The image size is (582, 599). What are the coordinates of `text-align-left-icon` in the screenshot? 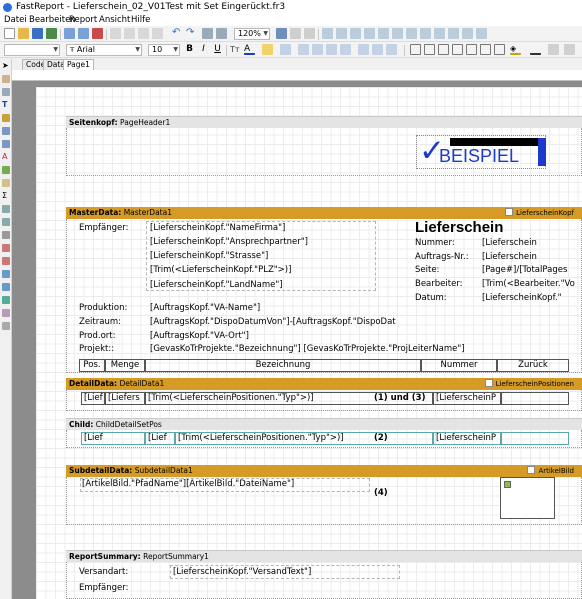 It's located at (303, 49).